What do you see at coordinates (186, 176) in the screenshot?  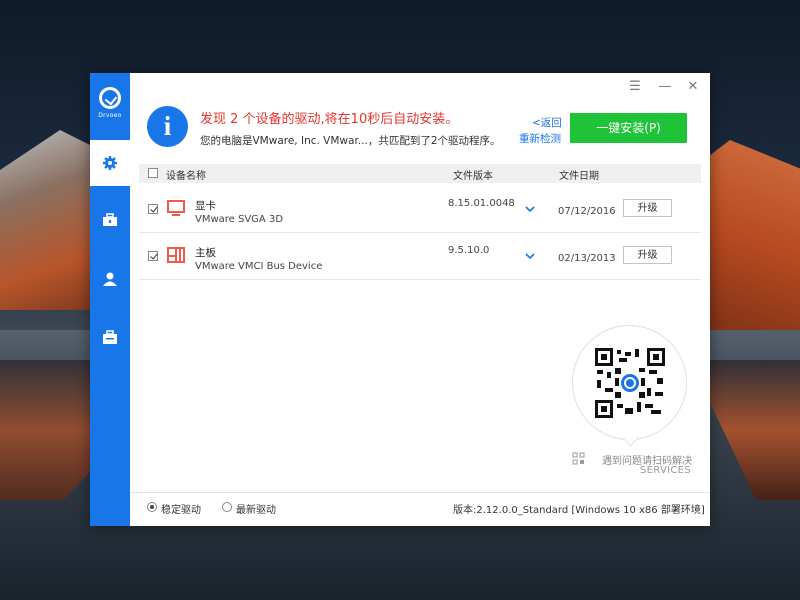 I see `column-device-name: 设备名称` at bounding box center [186, 176].